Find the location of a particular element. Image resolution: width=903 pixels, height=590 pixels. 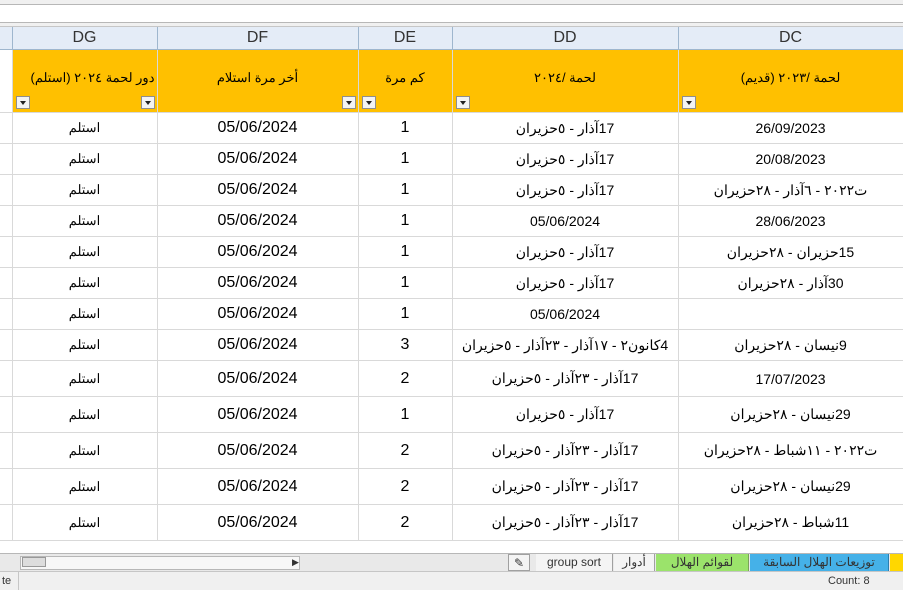

cell-dc is located at coordinates (790, 314).